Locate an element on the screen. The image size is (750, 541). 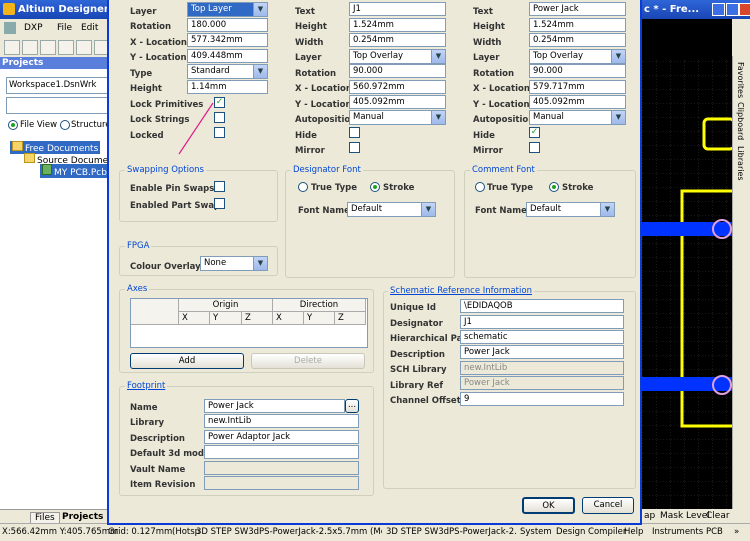
fp-library-label: Library is located at coordinates (147, 423).